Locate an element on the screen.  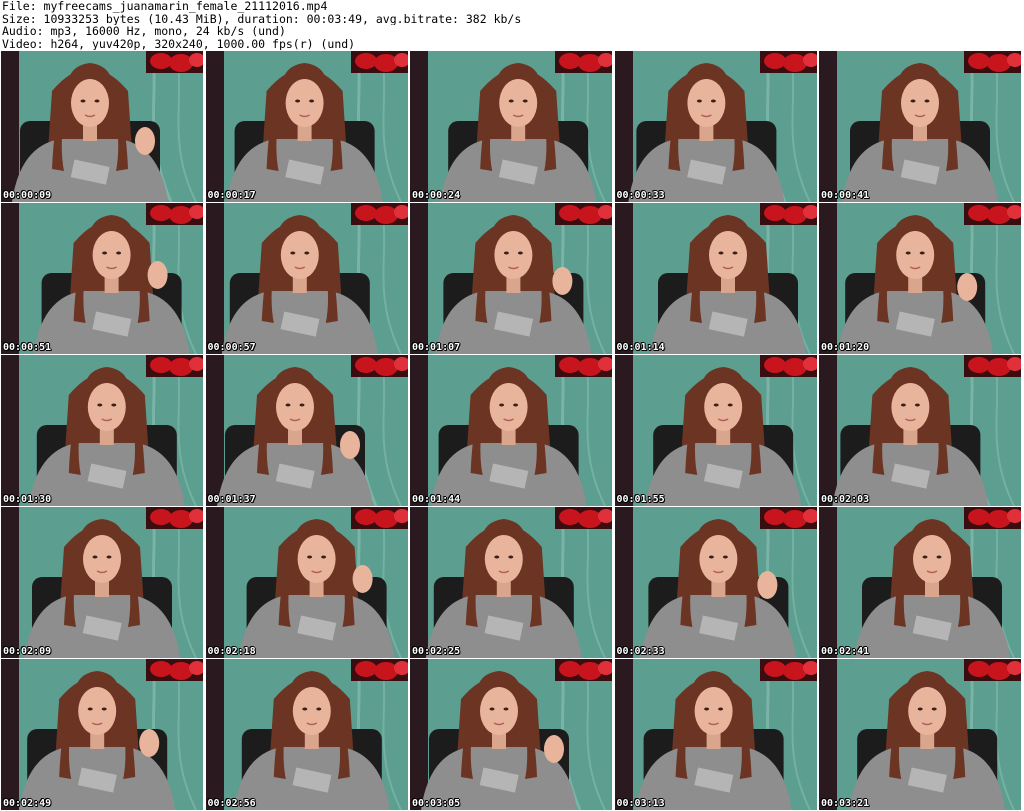
video-thumbnail: 00:02:03 is located at coordinates (920, 430).